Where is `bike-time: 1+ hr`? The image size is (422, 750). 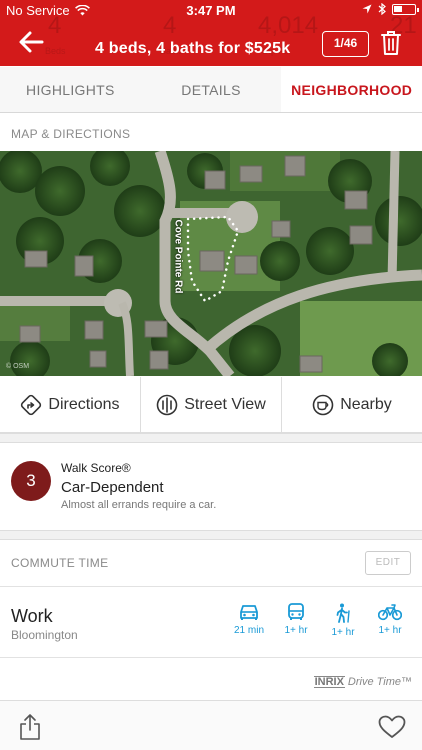
bike-time: 1+ hr is located at coordinates (390, 630).